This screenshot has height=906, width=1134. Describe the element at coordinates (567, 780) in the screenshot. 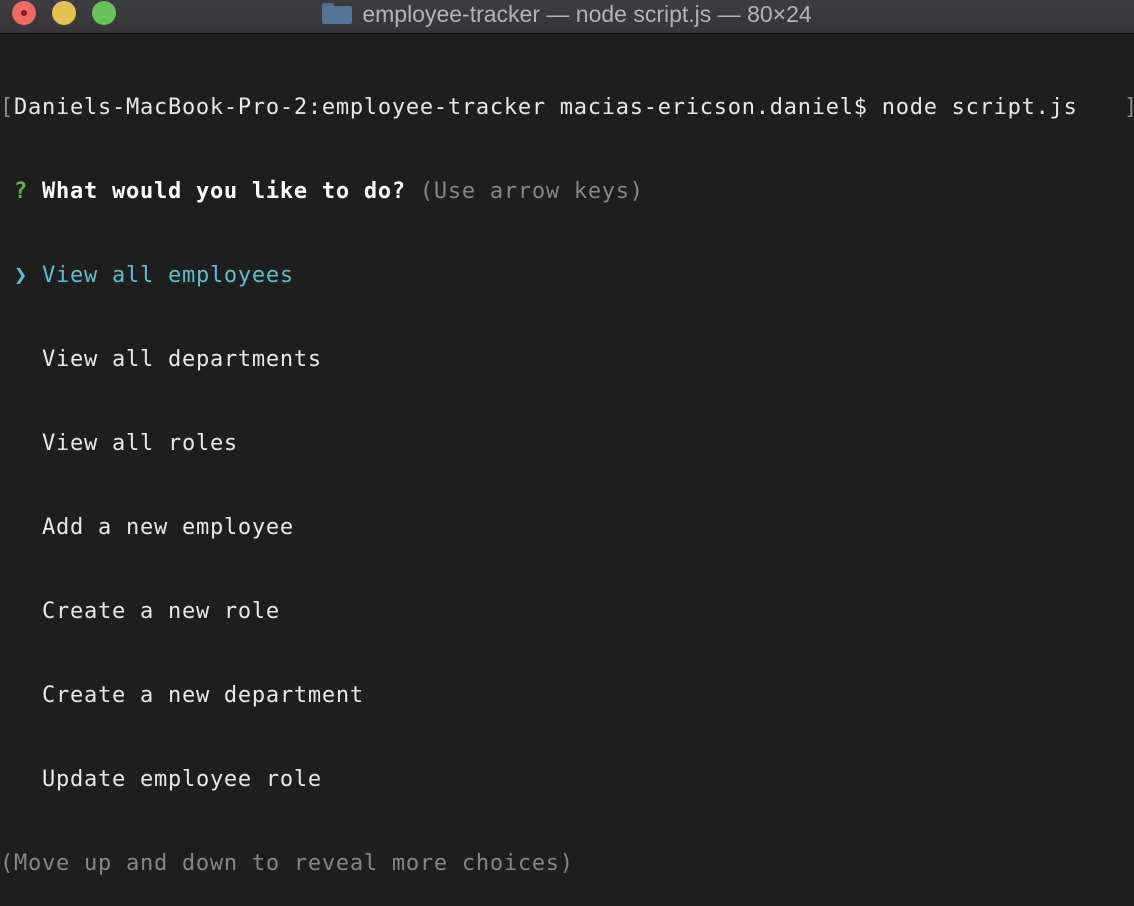

I see `choice-update-employee-role: Update employee role` at that location.